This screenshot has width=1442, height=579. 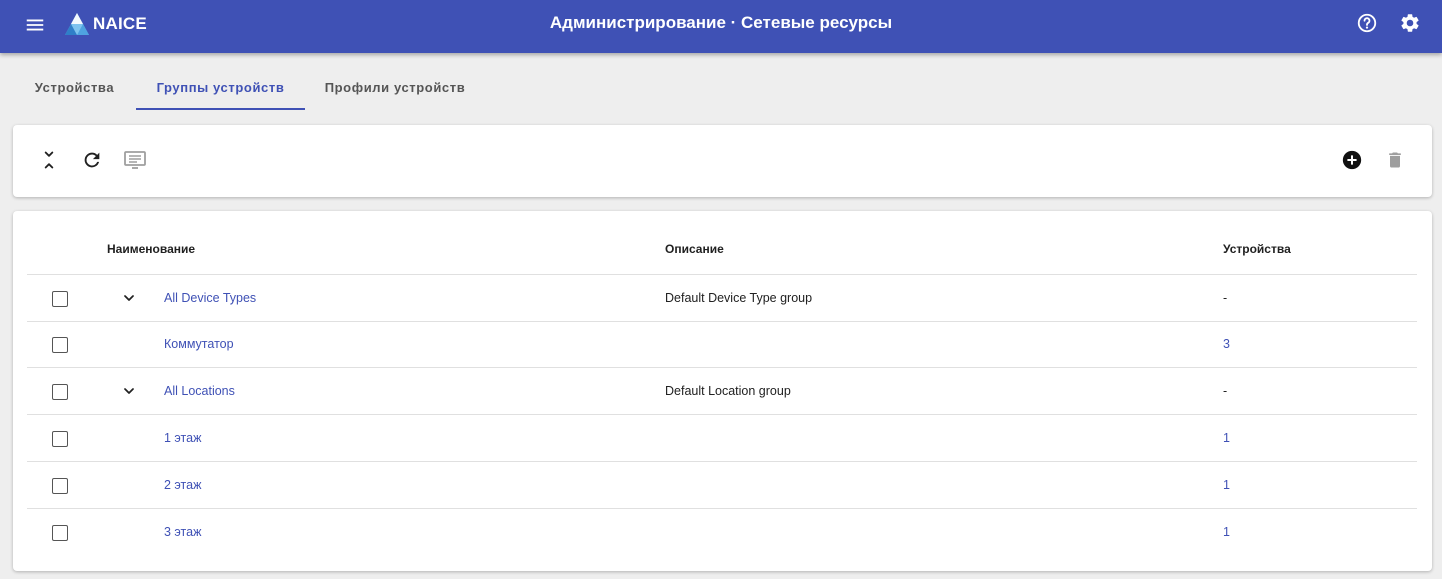 I want to click on group-name-link: 2 этаж, so click(x=182, y=485).